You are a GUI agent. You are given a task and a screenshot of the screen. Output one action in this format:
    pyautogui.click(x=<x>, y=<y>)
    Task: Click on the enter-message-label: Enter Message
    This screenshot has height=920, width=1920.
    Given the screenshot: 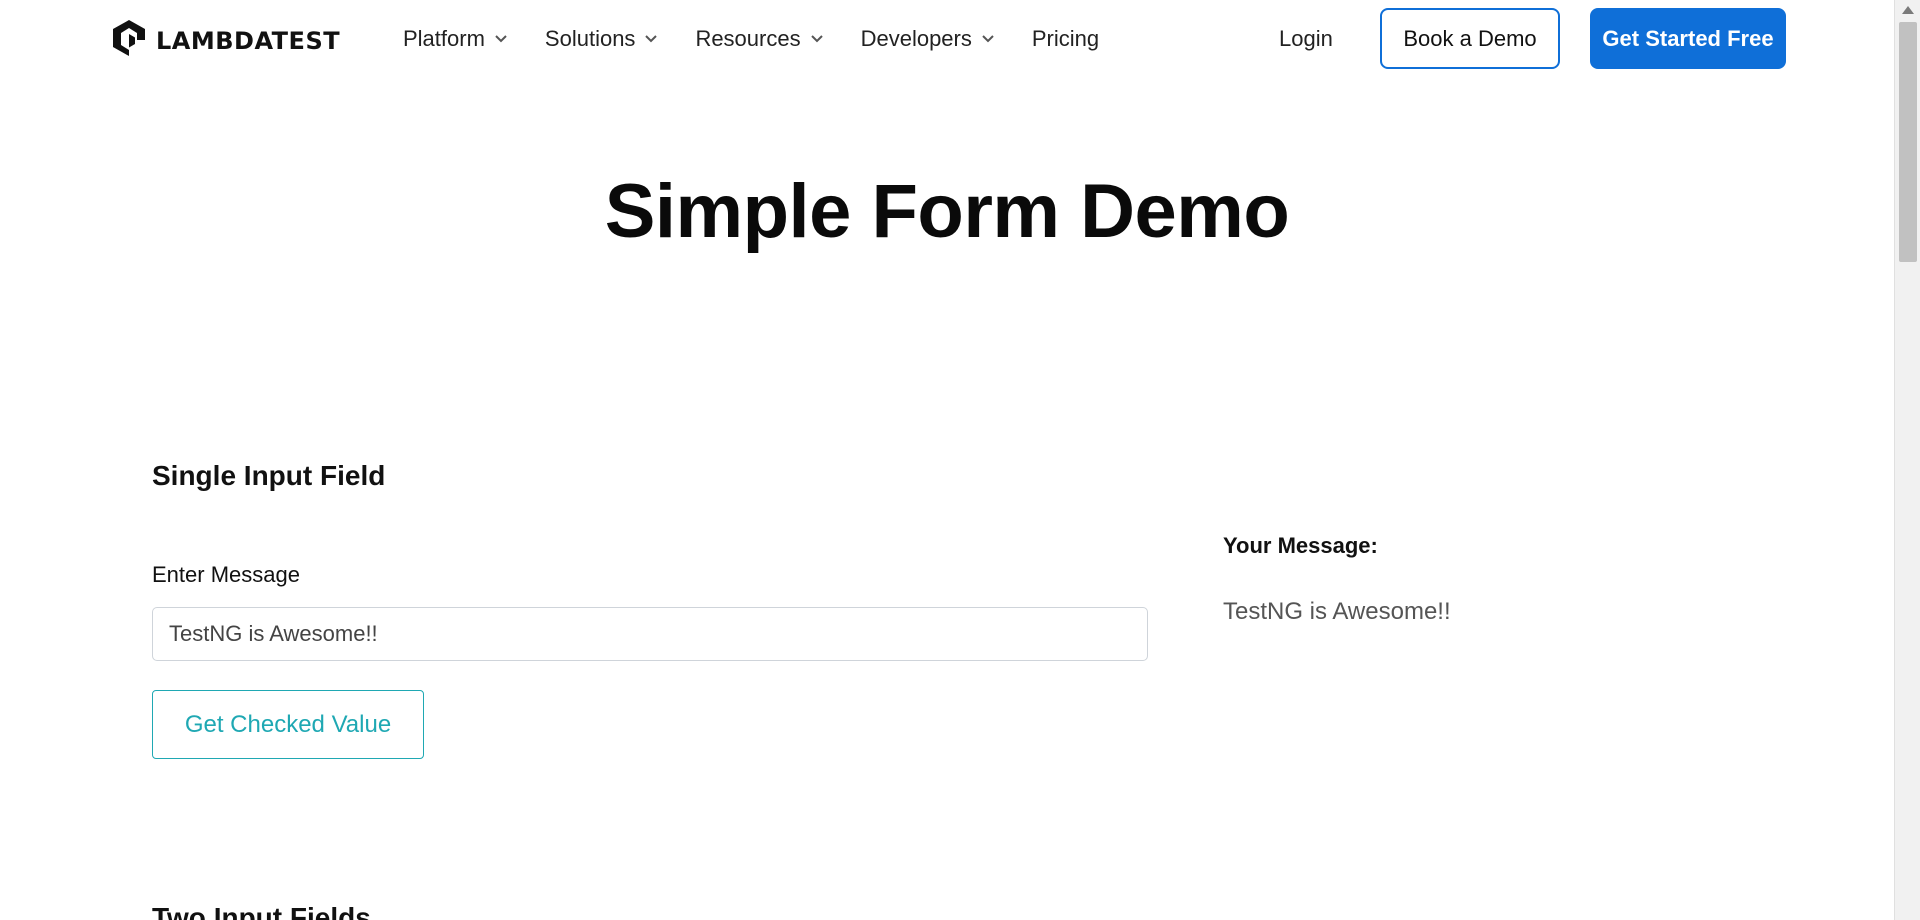 What is the action you would take?
    pyautogui.click(x=226, y=574)
    